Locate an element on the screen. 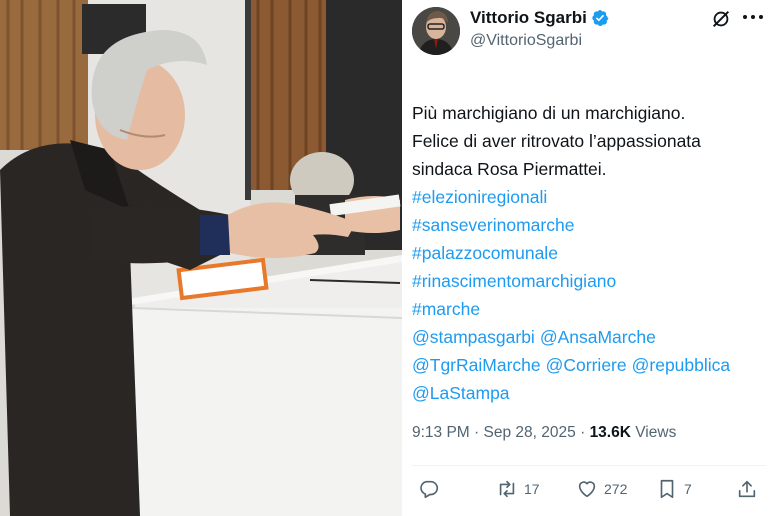  mentions-line: @LaStampa is located at coordinates (592, 393).